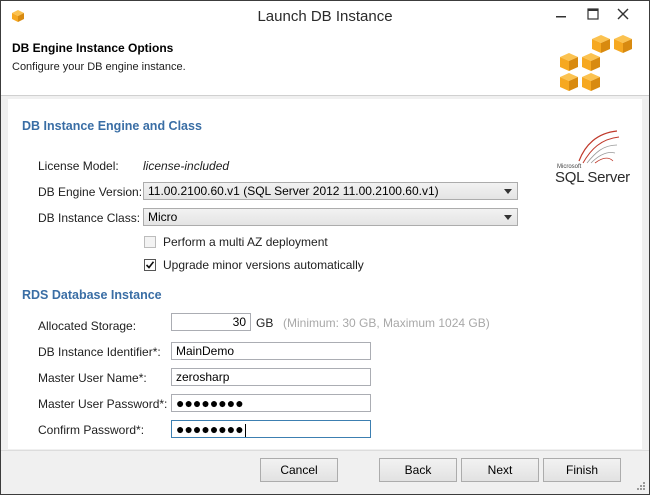  I want to click on close-icon, so click(623, 14).